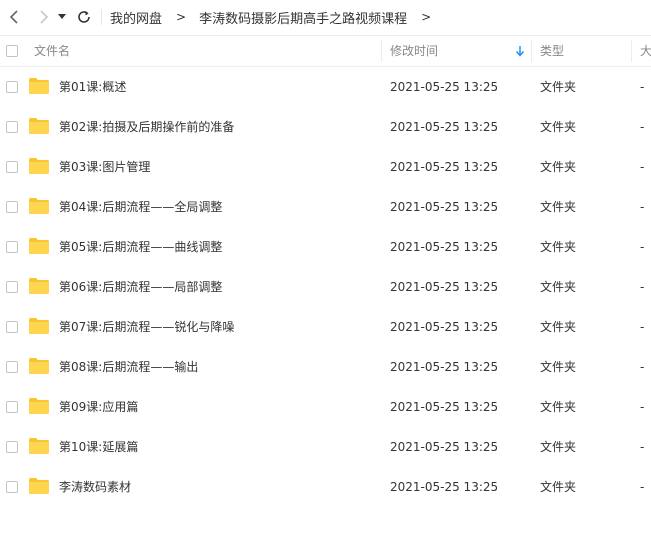 The width and height of the screenshot is (651, 533). I want to click on breadcrumb-root: 我的网盘, so click(136, 17).